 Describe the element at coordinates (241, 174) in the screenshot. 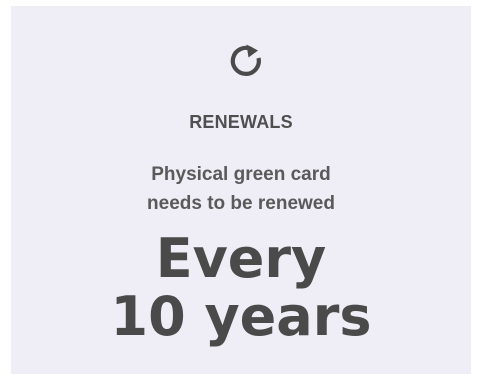

I see `description-line: Physical green card` at that location.